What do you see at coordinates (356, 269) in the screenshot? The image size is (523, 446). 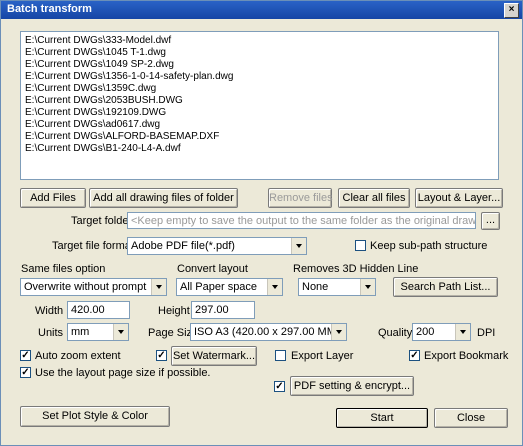 I see `hidden-line-label: Removes 3D Hidden Line` at bounding box center [356, 269].